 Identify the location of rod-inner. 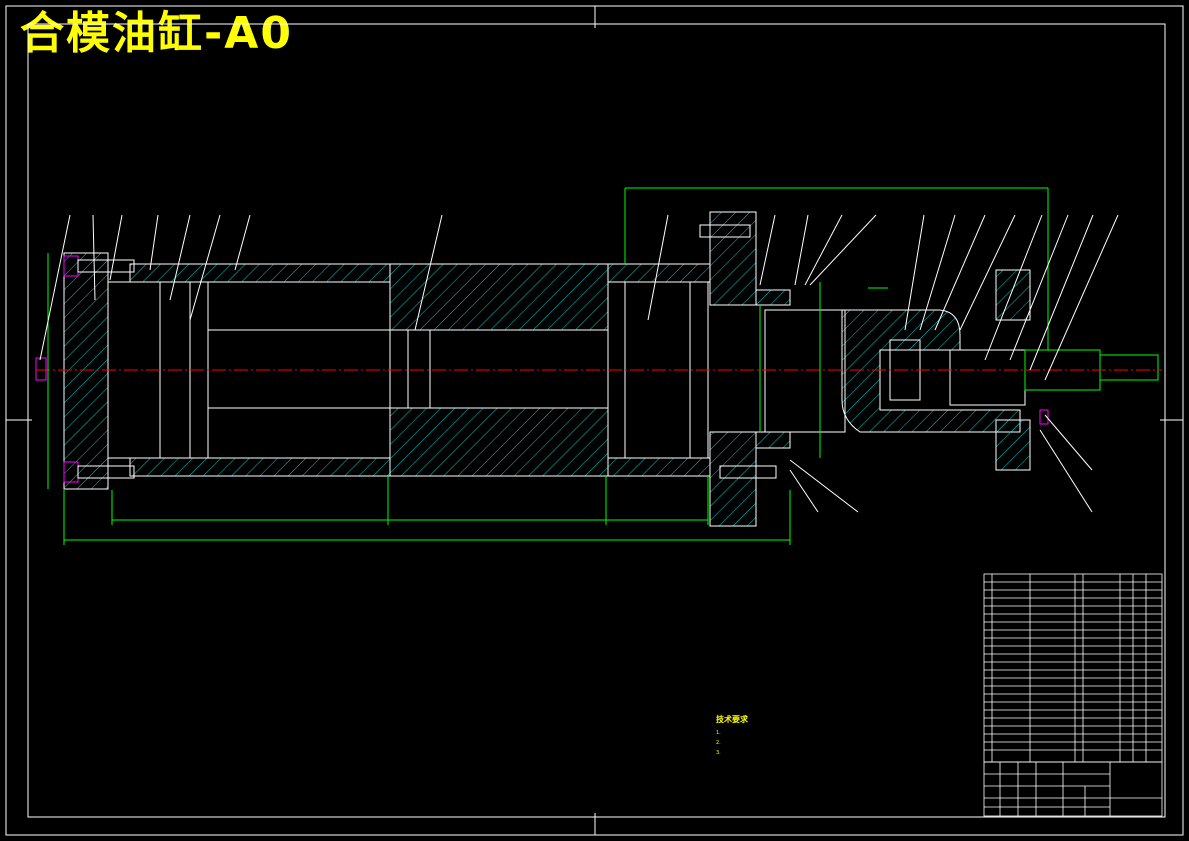
(299, 369).